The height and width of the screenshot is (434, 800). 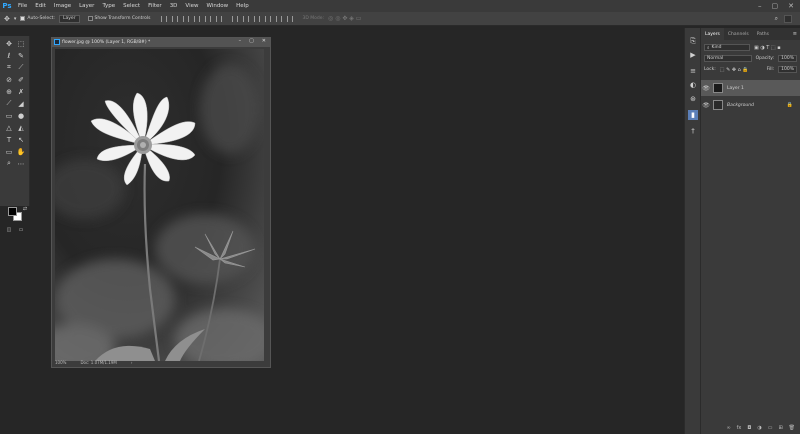 What do you see at coordinates (712, 34) in the screenshot?
I see `tab-layers: Layers` at bounding box center [712, 34].